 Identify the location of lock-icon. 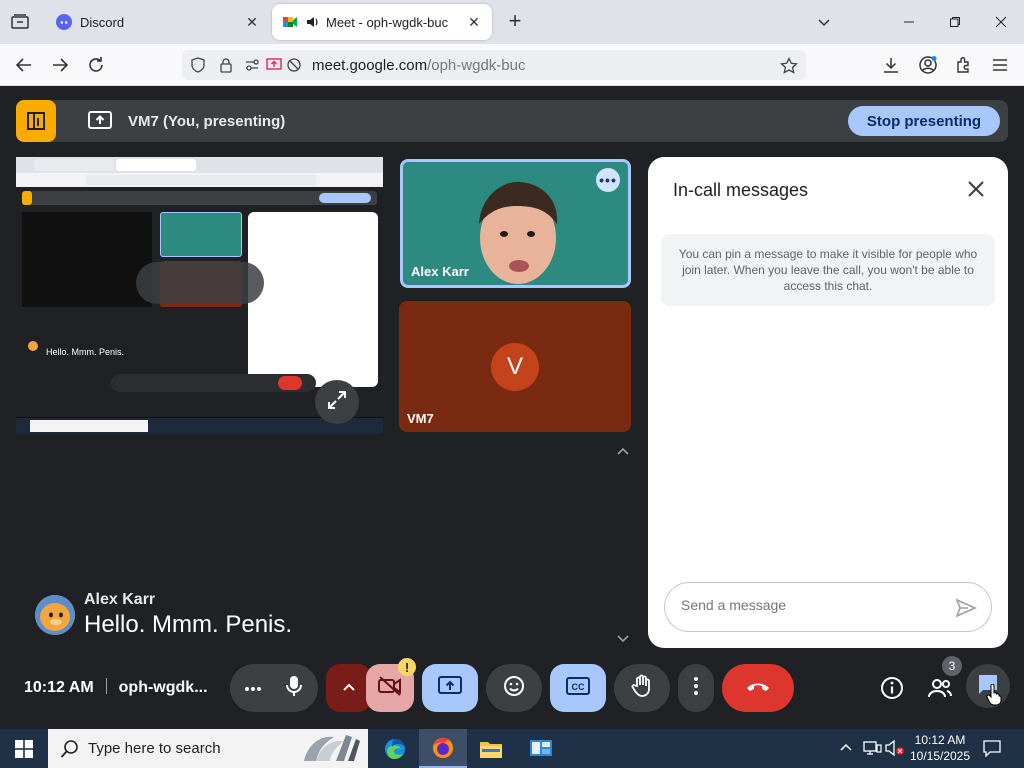
(226, 65).